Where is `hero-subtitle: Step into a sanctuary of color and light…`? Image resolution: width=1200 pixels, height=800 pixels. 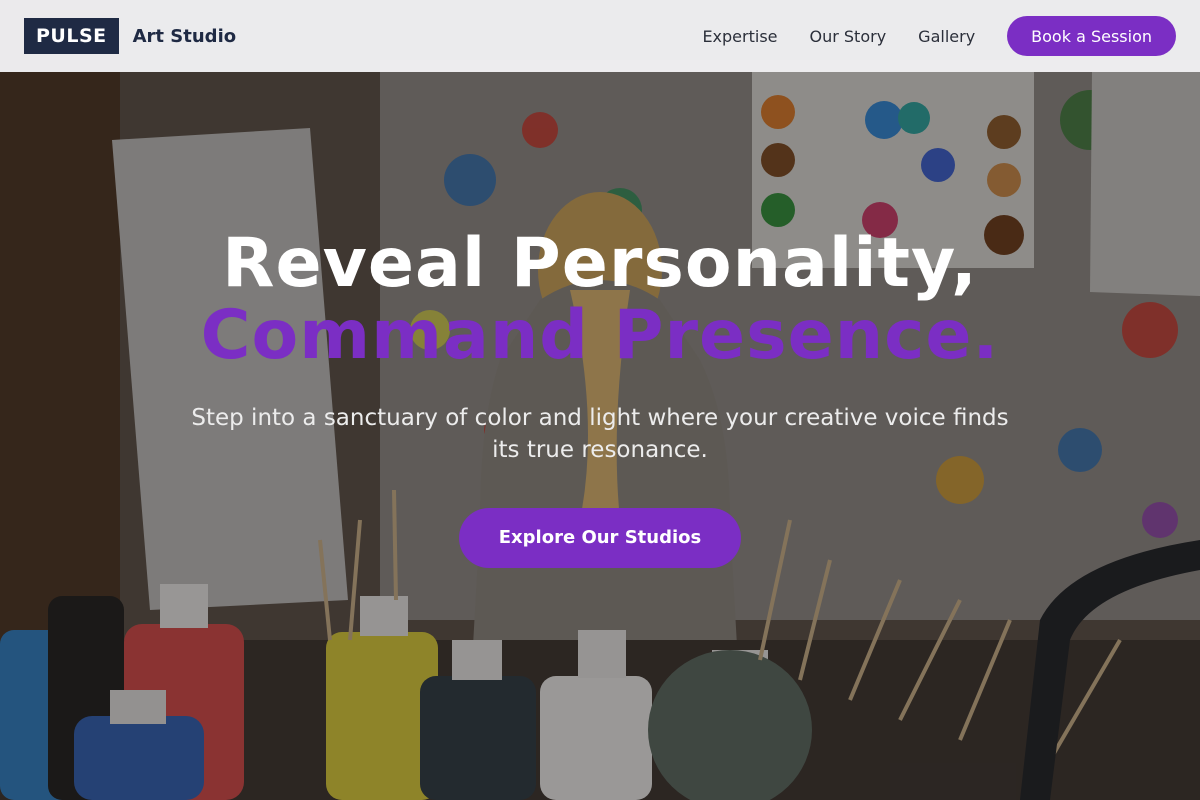
hero-subtitle: Step into a sanctuary of color and light… is located at coordinates (600, 434).